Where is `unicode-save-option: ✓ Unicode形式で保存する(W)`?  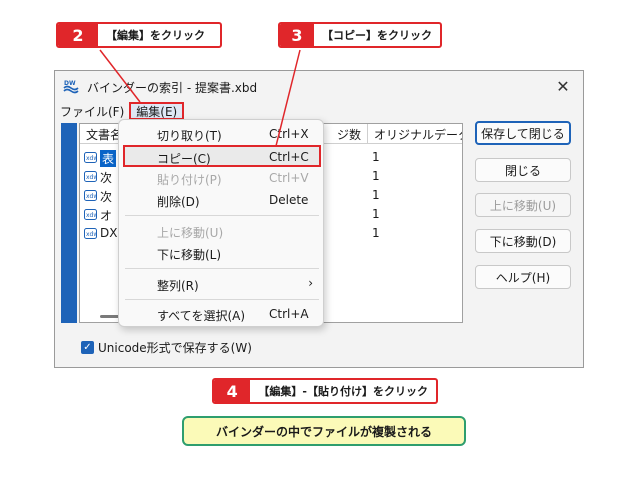 unicode-save-option: ✓ Unicode形式で保存する(W) is located at coordinates (166, 347).